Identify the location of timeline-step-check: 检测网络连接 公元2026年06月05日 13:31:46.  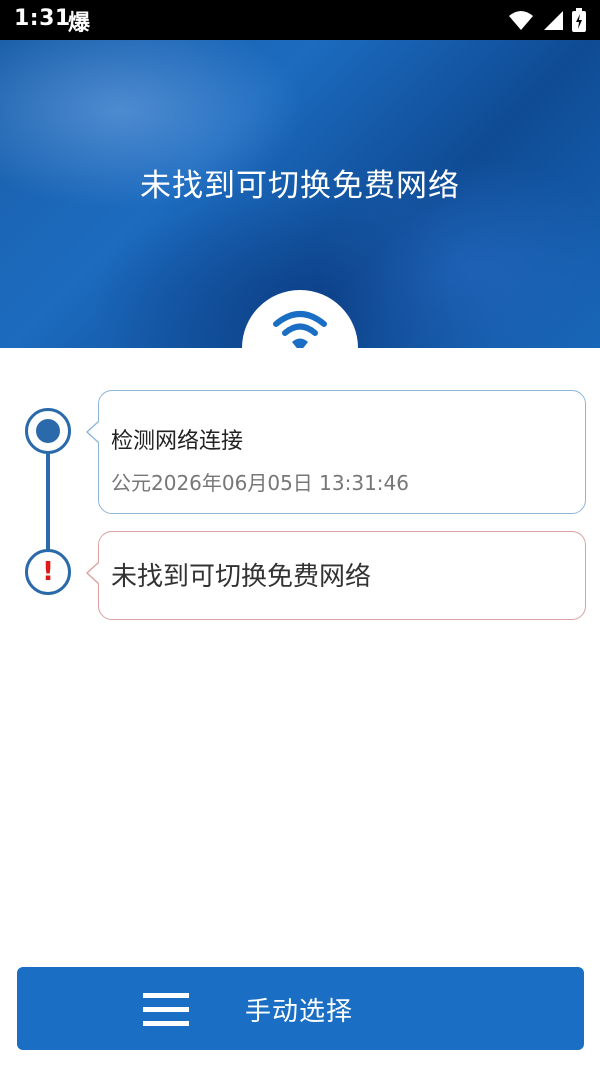
(336, 452).